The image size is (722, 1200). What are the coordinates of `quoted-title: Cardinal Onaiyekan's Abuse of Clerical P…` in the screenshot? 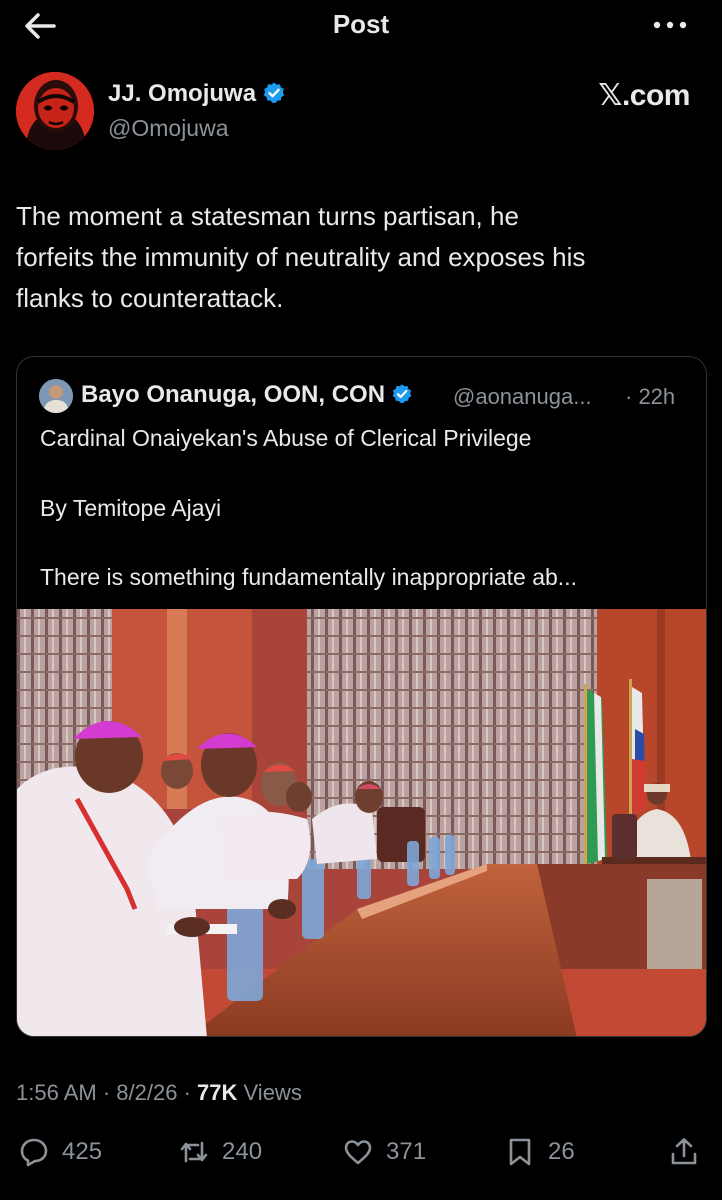 It's located at (286, 438).